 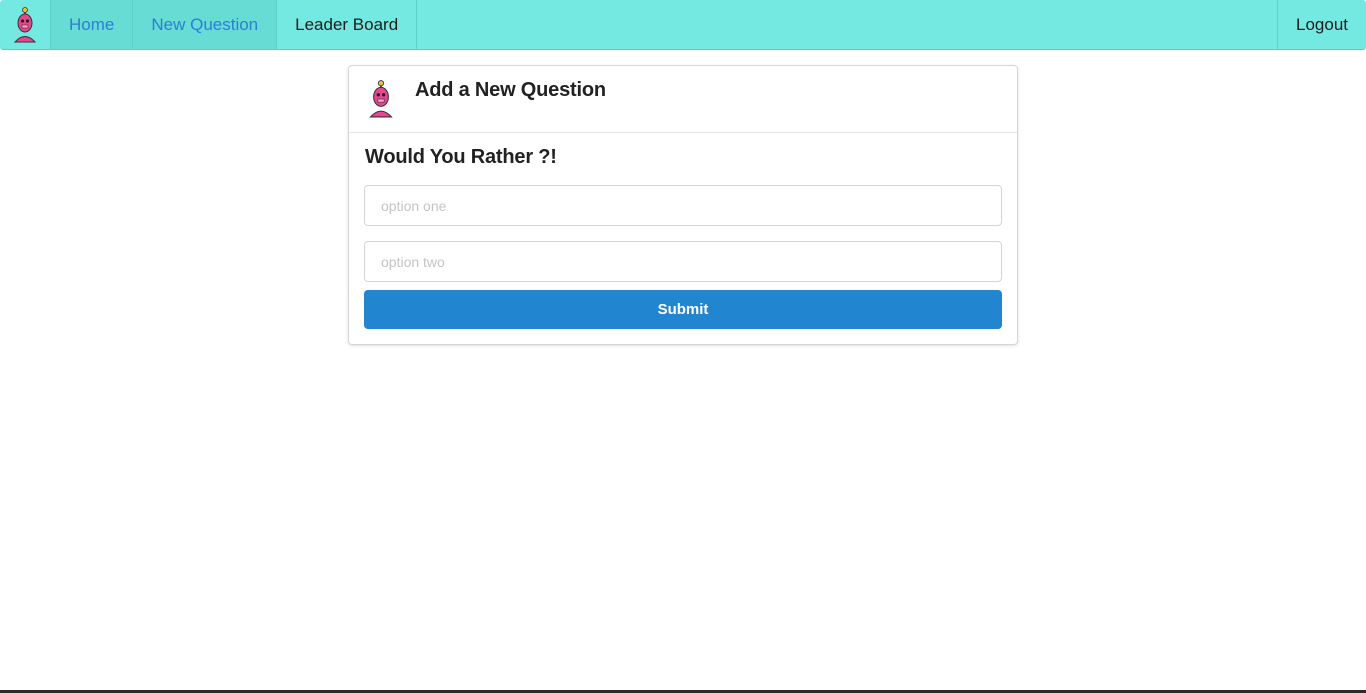 I want to click on nav-new-question-label: New Question, so click(x=205, y=24).